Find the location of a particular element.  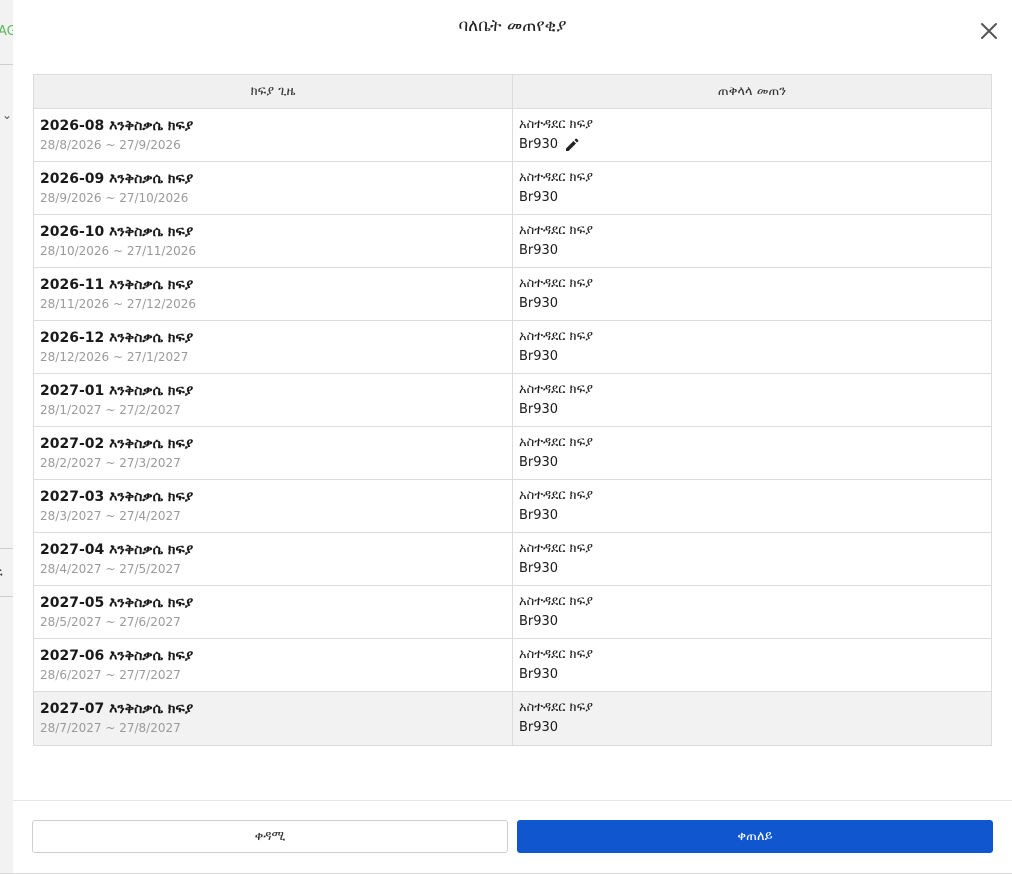

previous-button: ቀዳሚ is located at coordinates (270, 836).